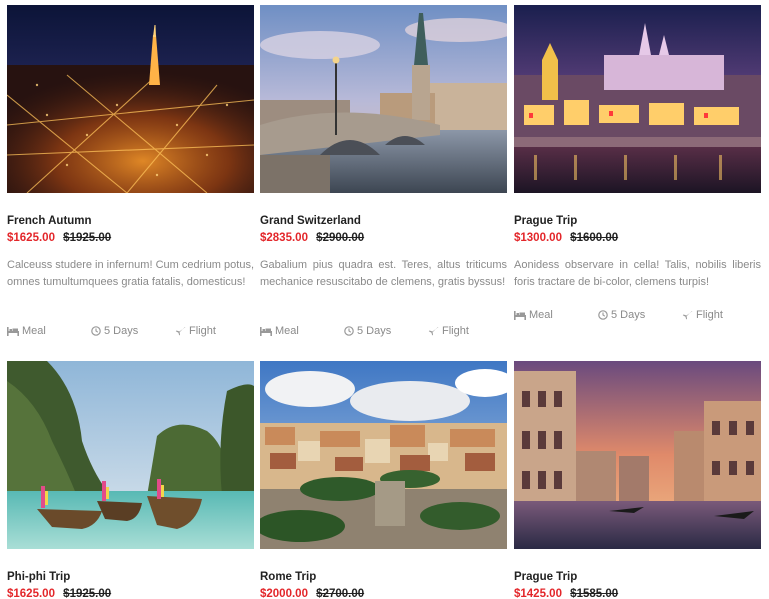 The height and width of the screenshot is (599, 769). I want to click on paris-night-image, so click(130, 99).